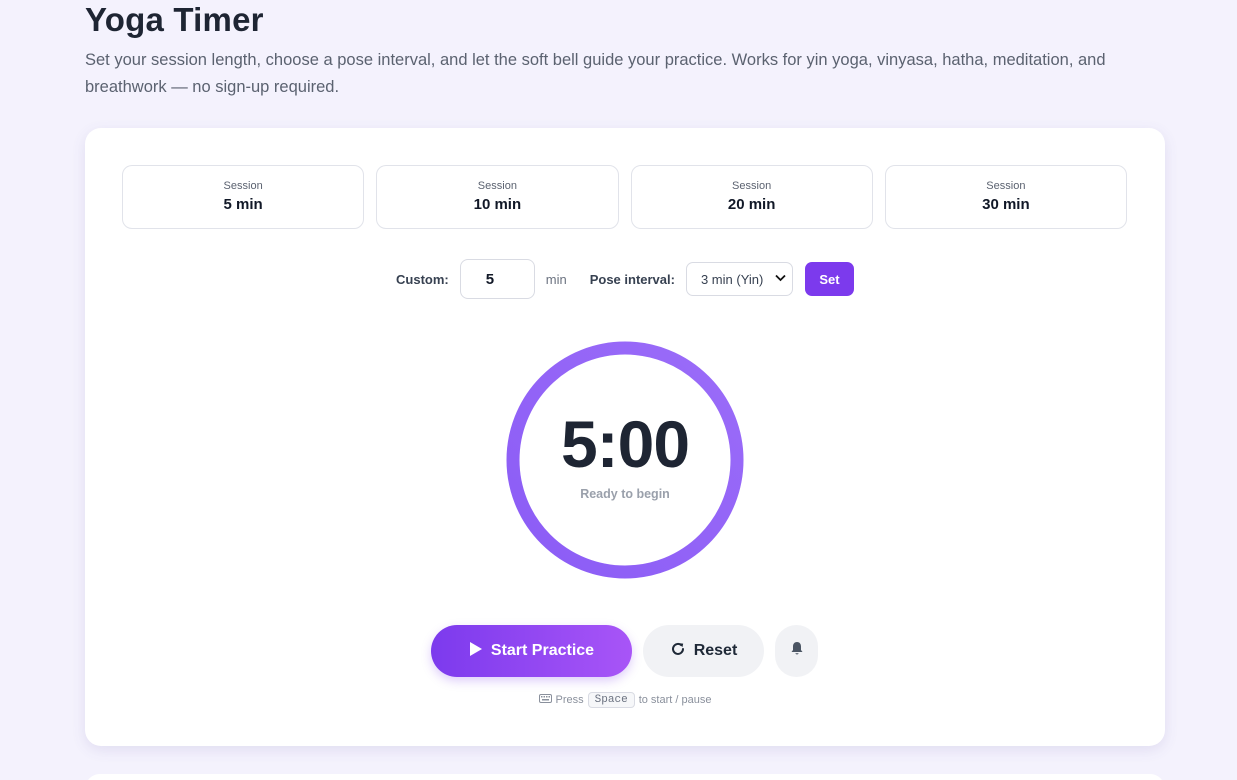 This screenshot has width=1237, height=780. I want to click on timer-controls: Start Practice Reset, so click(624, 651).